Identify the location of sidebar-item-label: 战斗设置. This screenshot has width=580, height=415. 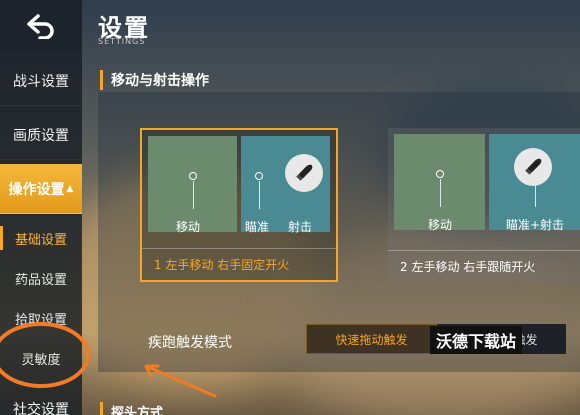
(41, 81).